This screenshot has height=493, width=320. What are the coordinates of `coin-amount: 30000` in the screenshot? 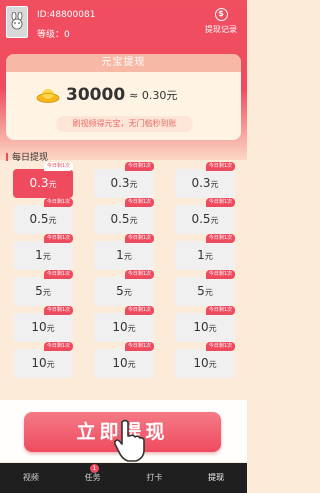 It's located at (96, 95).